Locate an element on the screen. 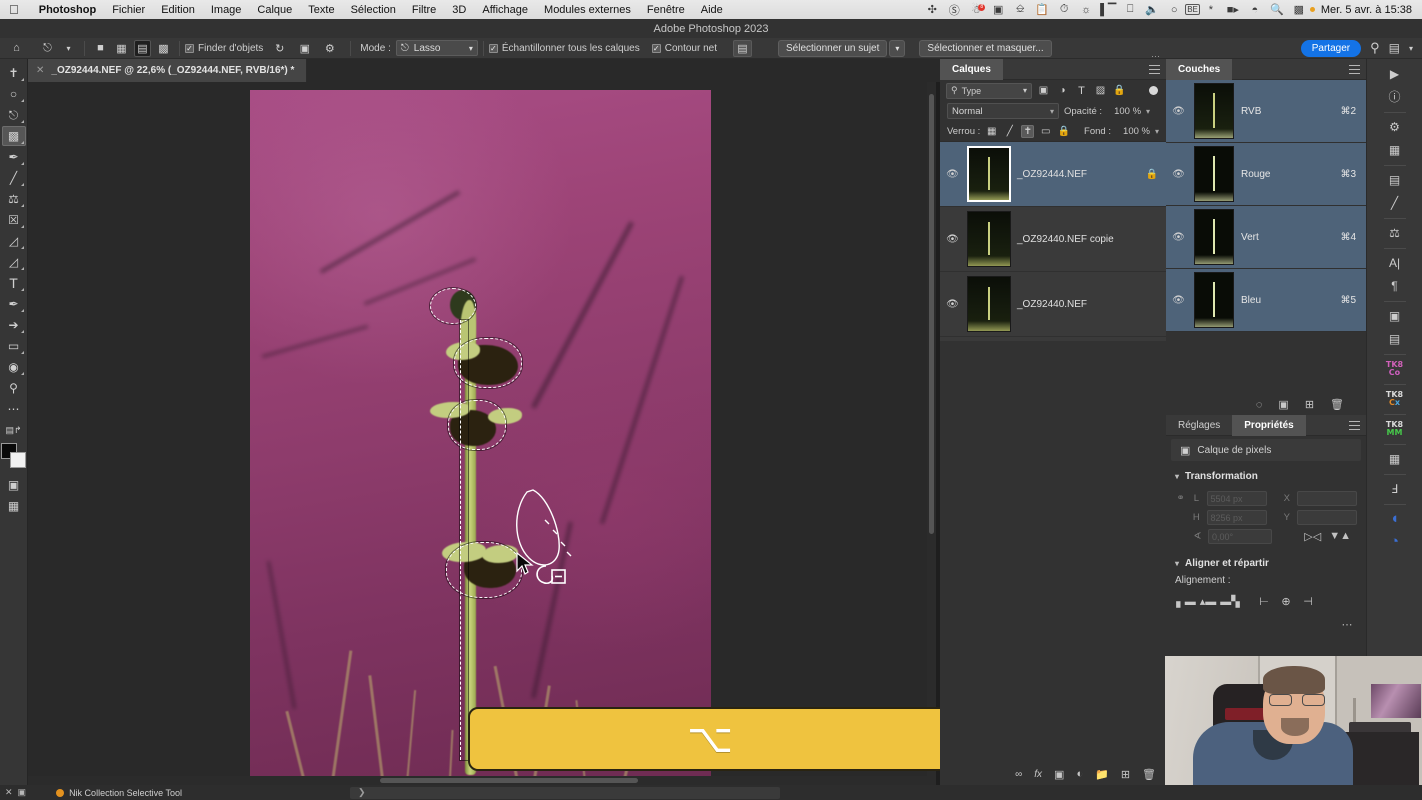 This screenshot has width=1422, height=800. close-icon: ✕ is located at coordinates (40, 70).